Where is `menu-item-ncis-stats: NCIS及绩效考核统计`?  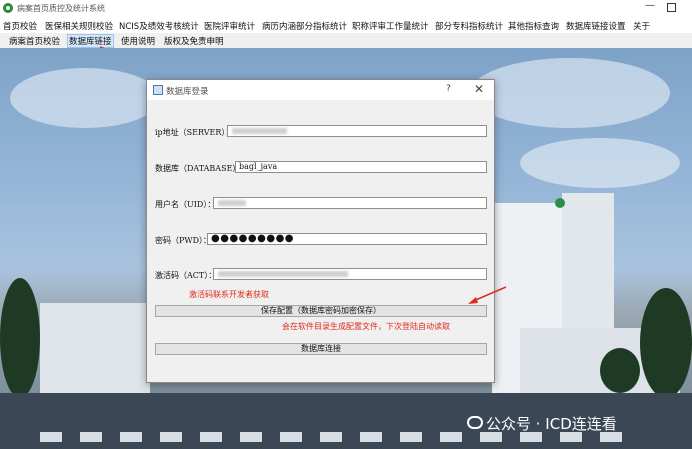 menu-item-ncis-stats: NCIS及绩效考核统计 is located at coordinates (159, 26).